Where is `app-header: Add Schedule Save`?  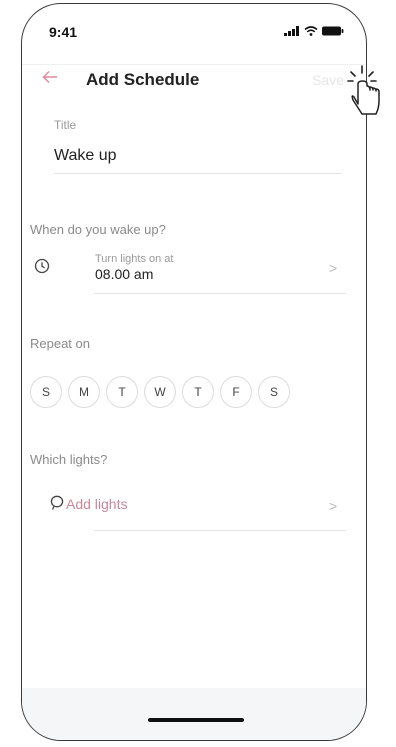 app-header: Add Schedule Save is located at coordinates (194, 84).